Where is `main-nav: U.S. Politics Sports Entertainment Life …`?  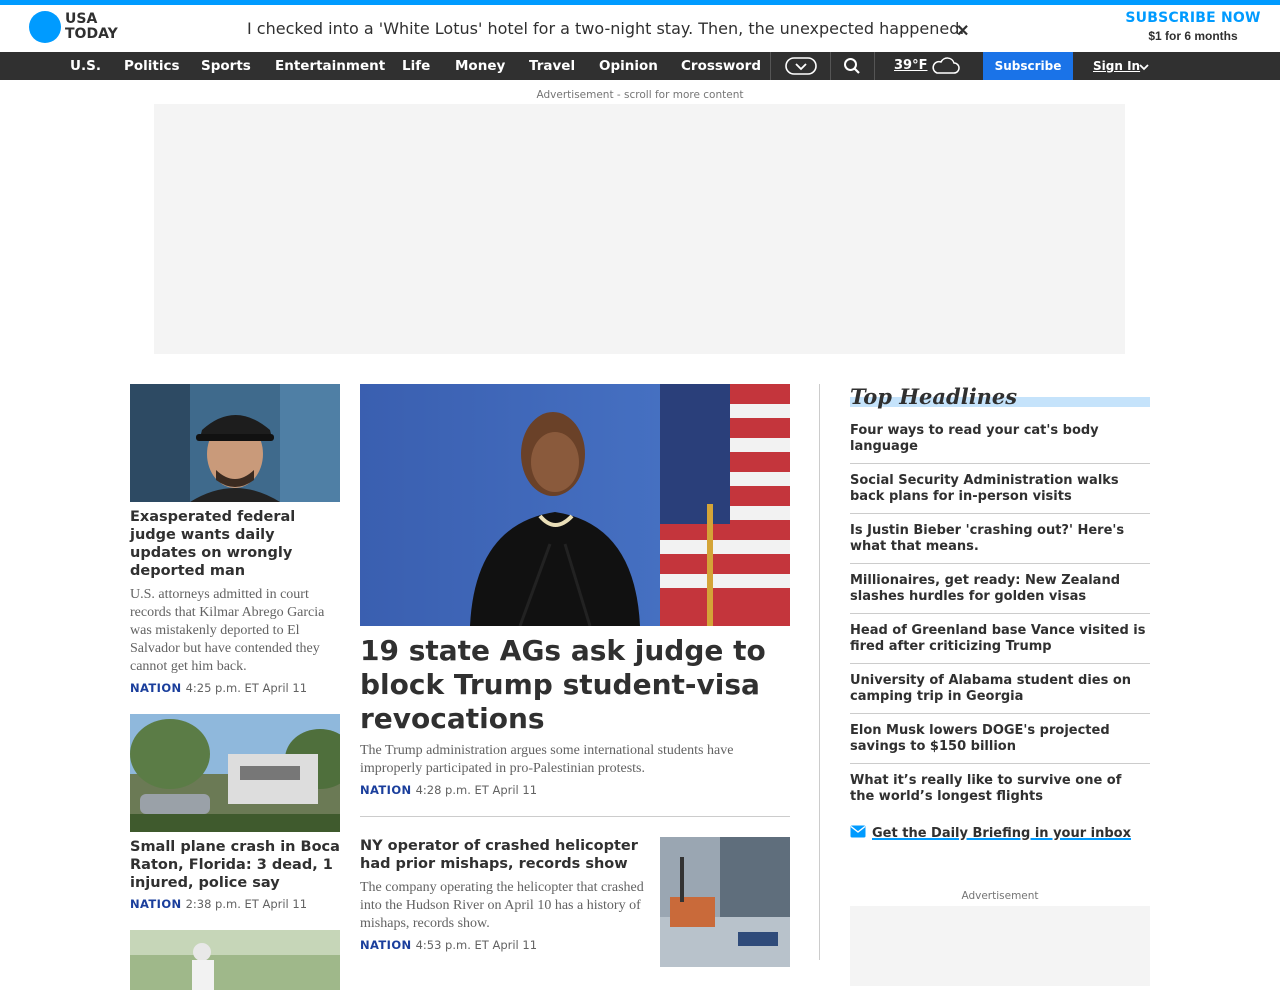
main-nav: U.S. Politics Sports Entertainment Life … is located at coordinates (640, 66).